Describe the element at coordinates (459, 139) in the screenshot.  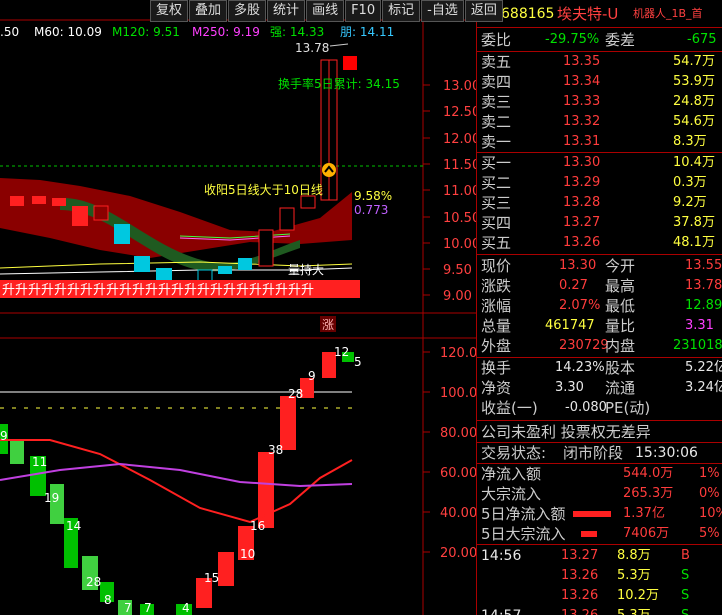
I see `price-axis-label: 12.00` at that location.